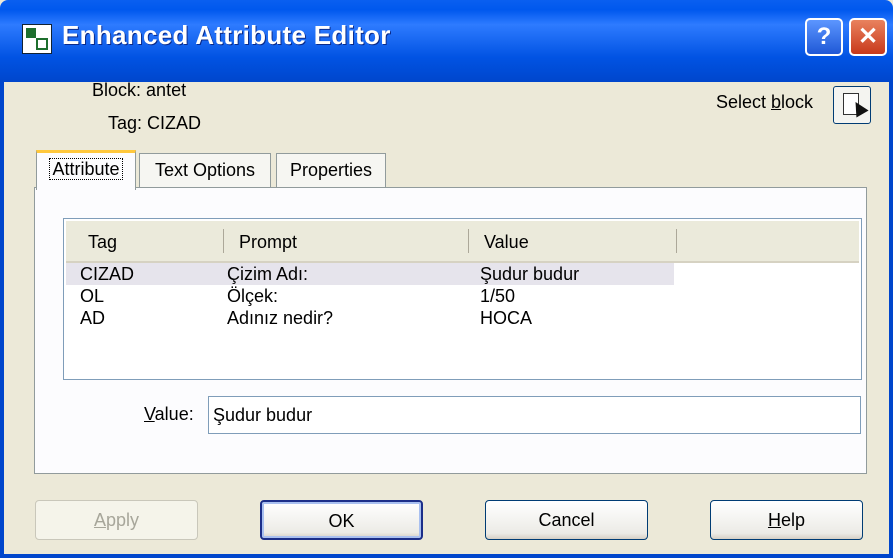 This screenshot has width=893, height=558. I want to click on apply-button: Apply, so click(116, 520).